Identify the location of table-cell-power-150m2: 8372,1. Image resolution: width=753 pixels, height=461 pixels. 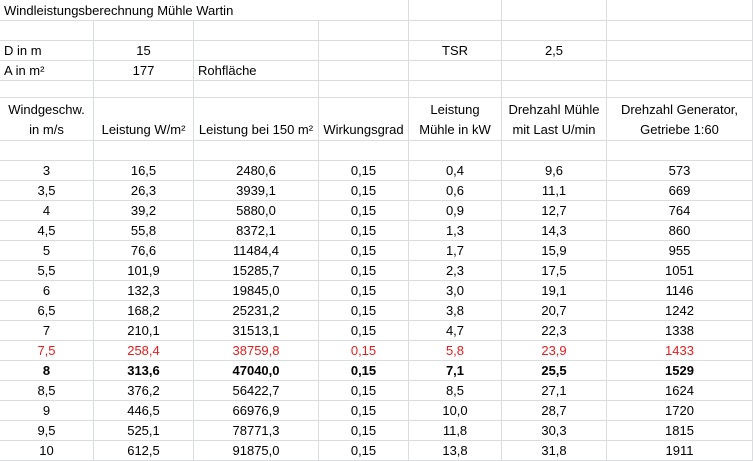
(256, 231).